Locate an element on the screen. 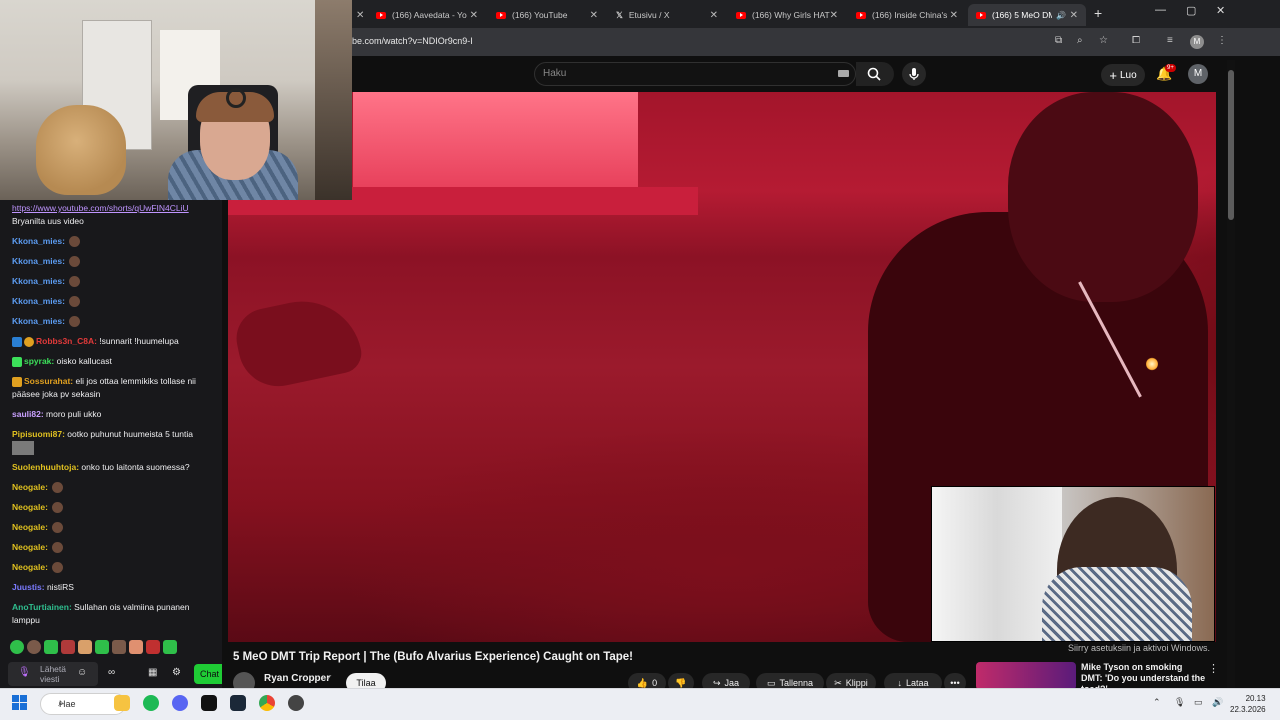 Image resolution: width=1280 pixels, height=720 pixels. spotify-icon is located at coordinates (151, 703).